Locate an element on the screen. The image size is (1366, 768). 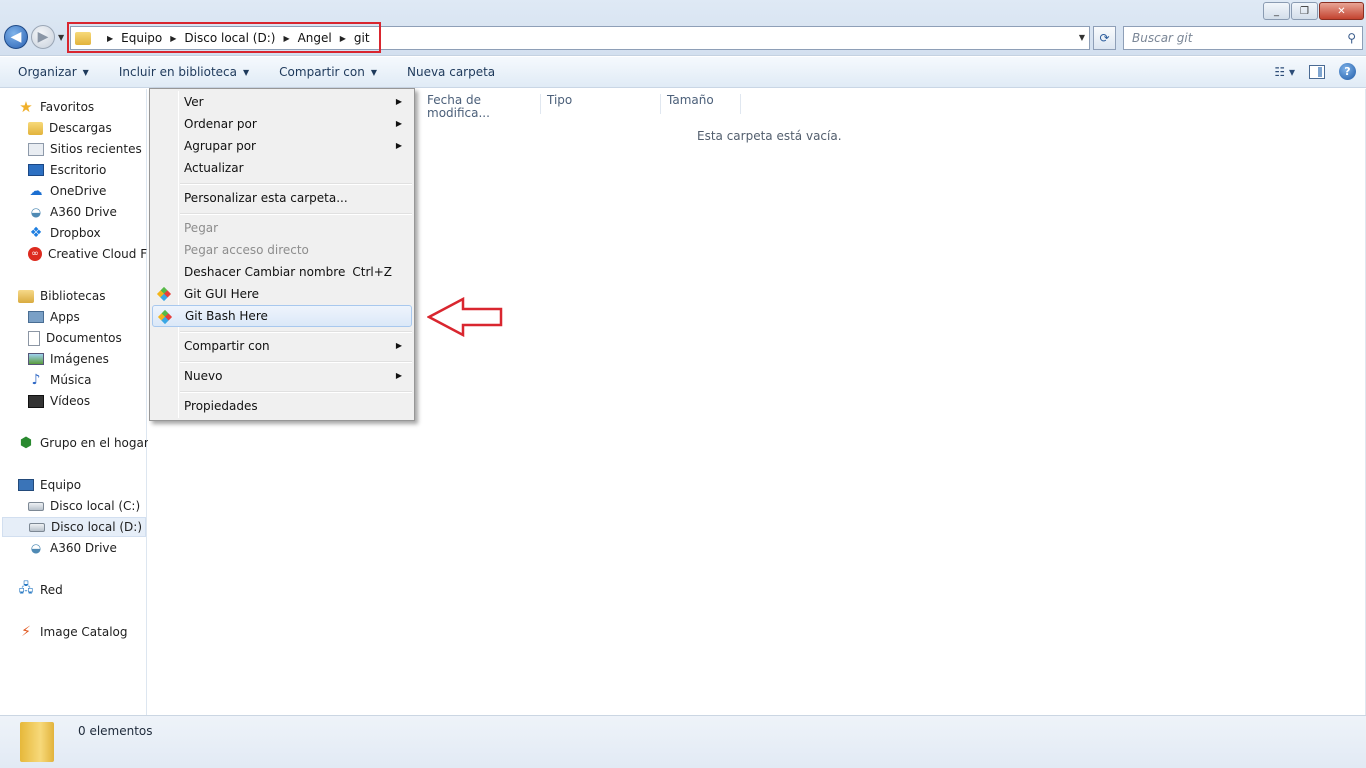
sidebar-item-escritorio: Escritorio is located at coordinates (67, 170).